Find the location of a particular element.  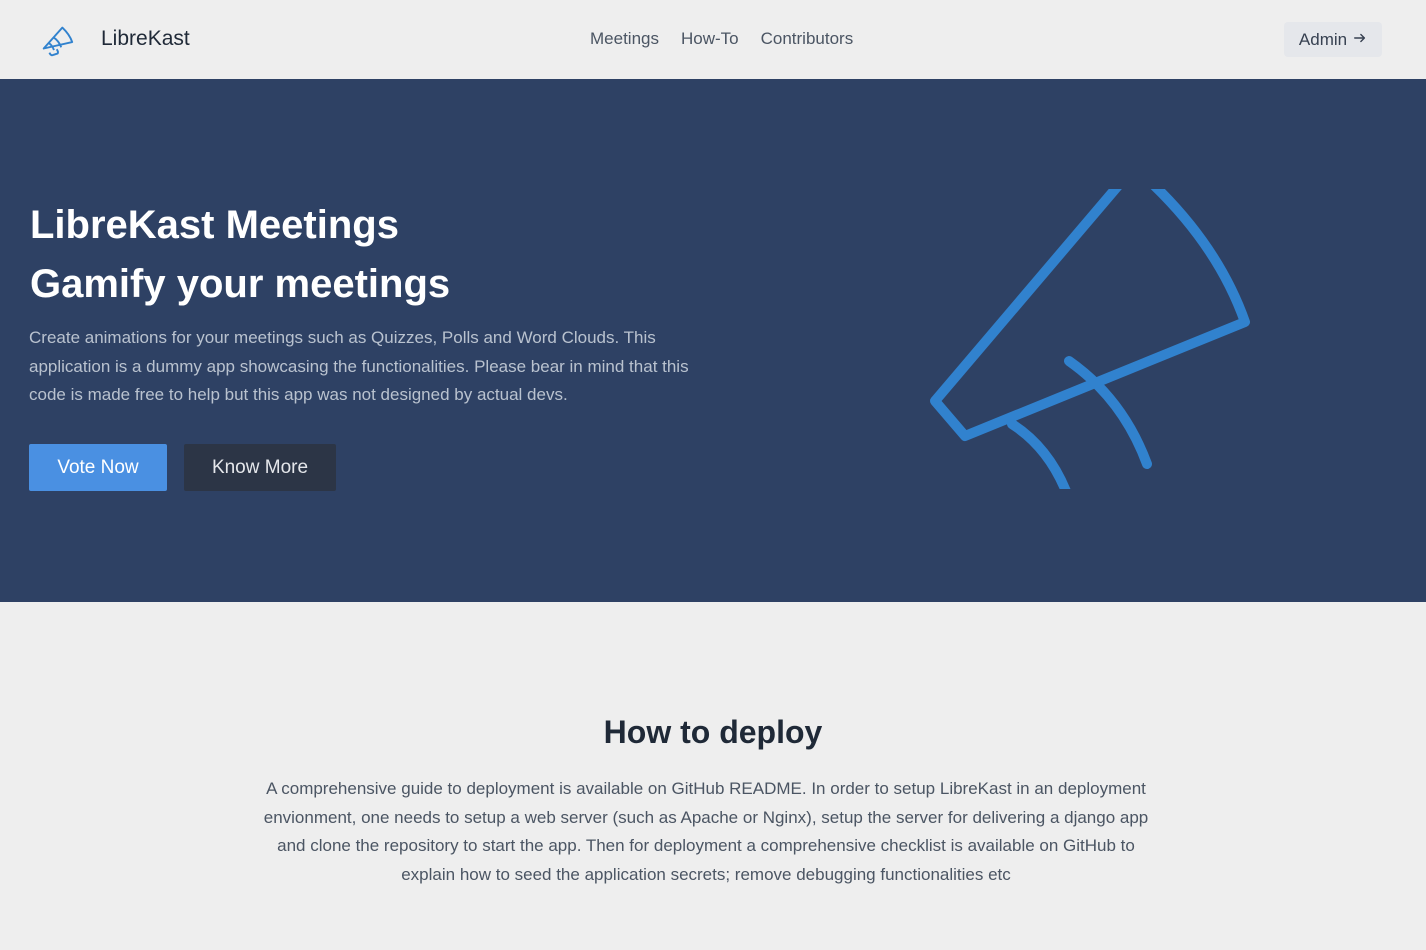

hero-title-line-2: Gamify your meetings is located at coordinates (240, 284).